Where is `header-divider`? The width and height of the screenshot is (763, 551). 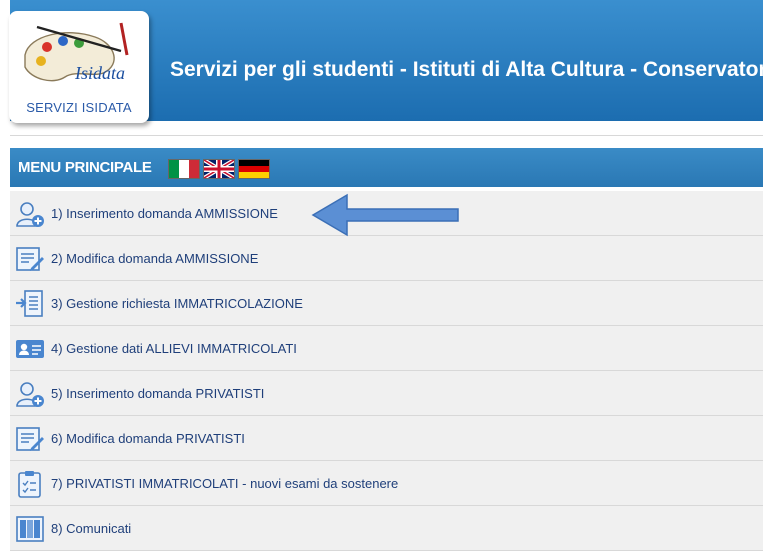
header-divider is located at coordinates (386, 135).